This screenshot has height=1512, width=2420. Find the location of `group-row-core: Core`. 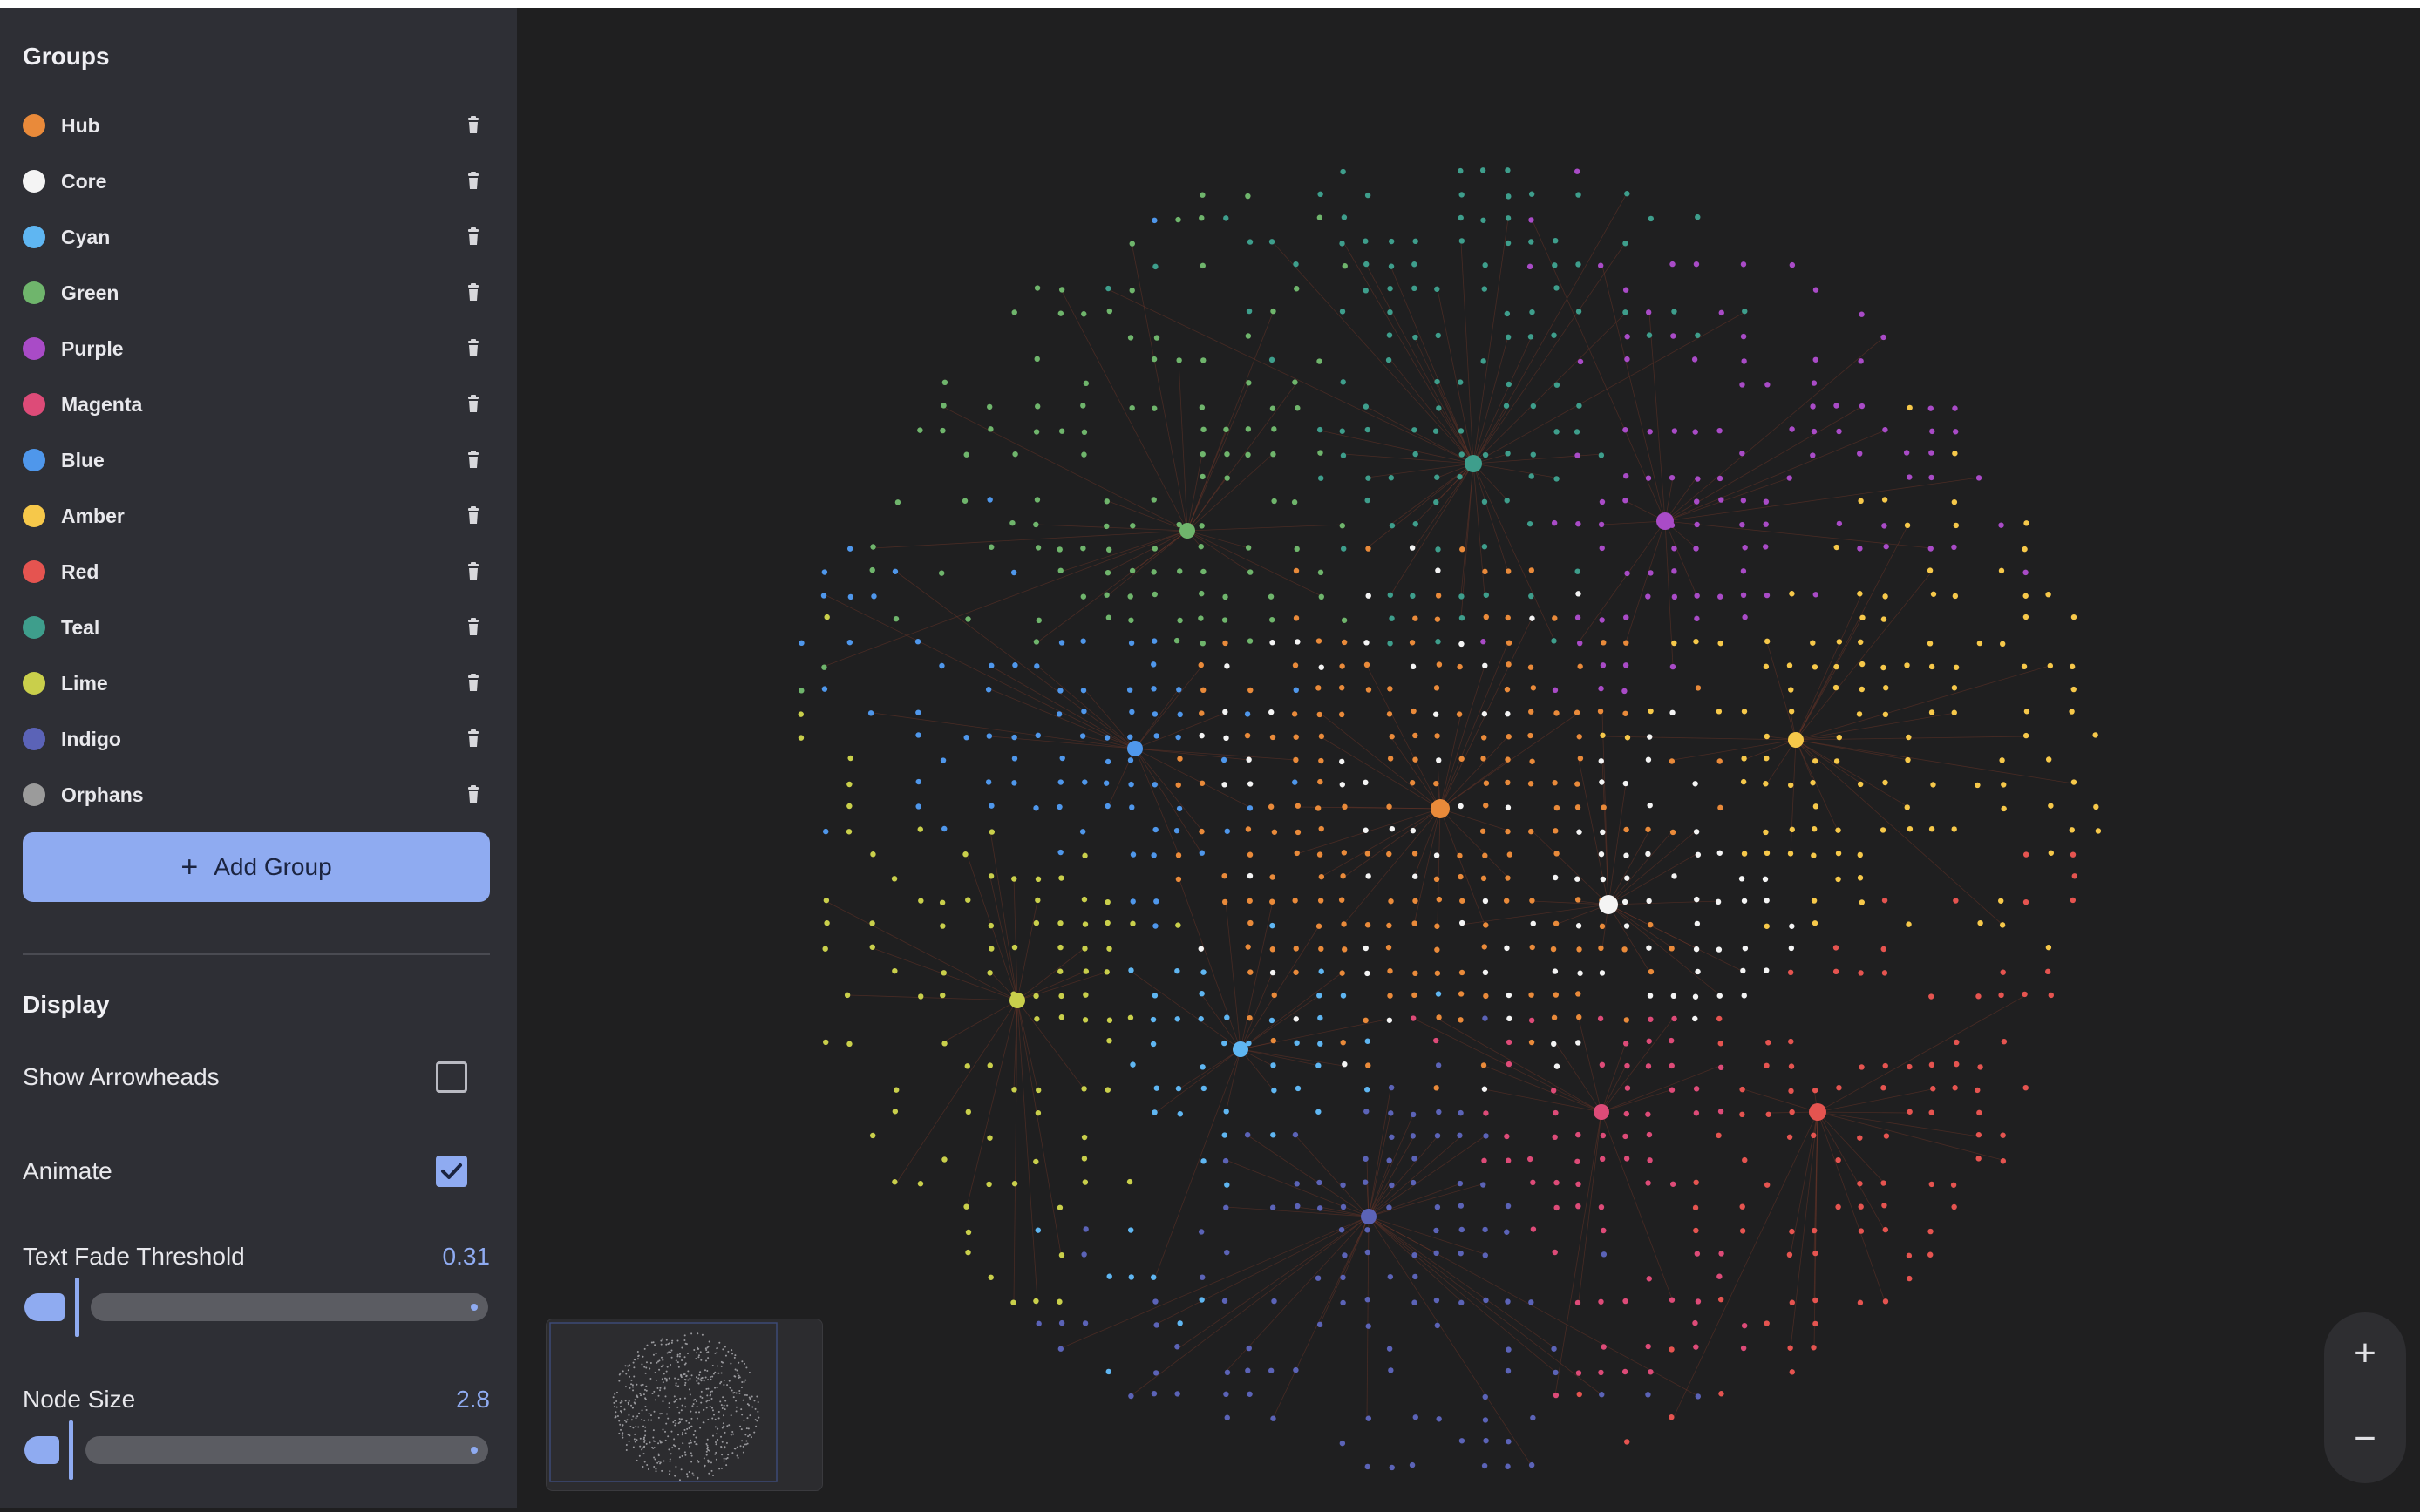

group-row-core: Core is located at coordinates (254, 181).